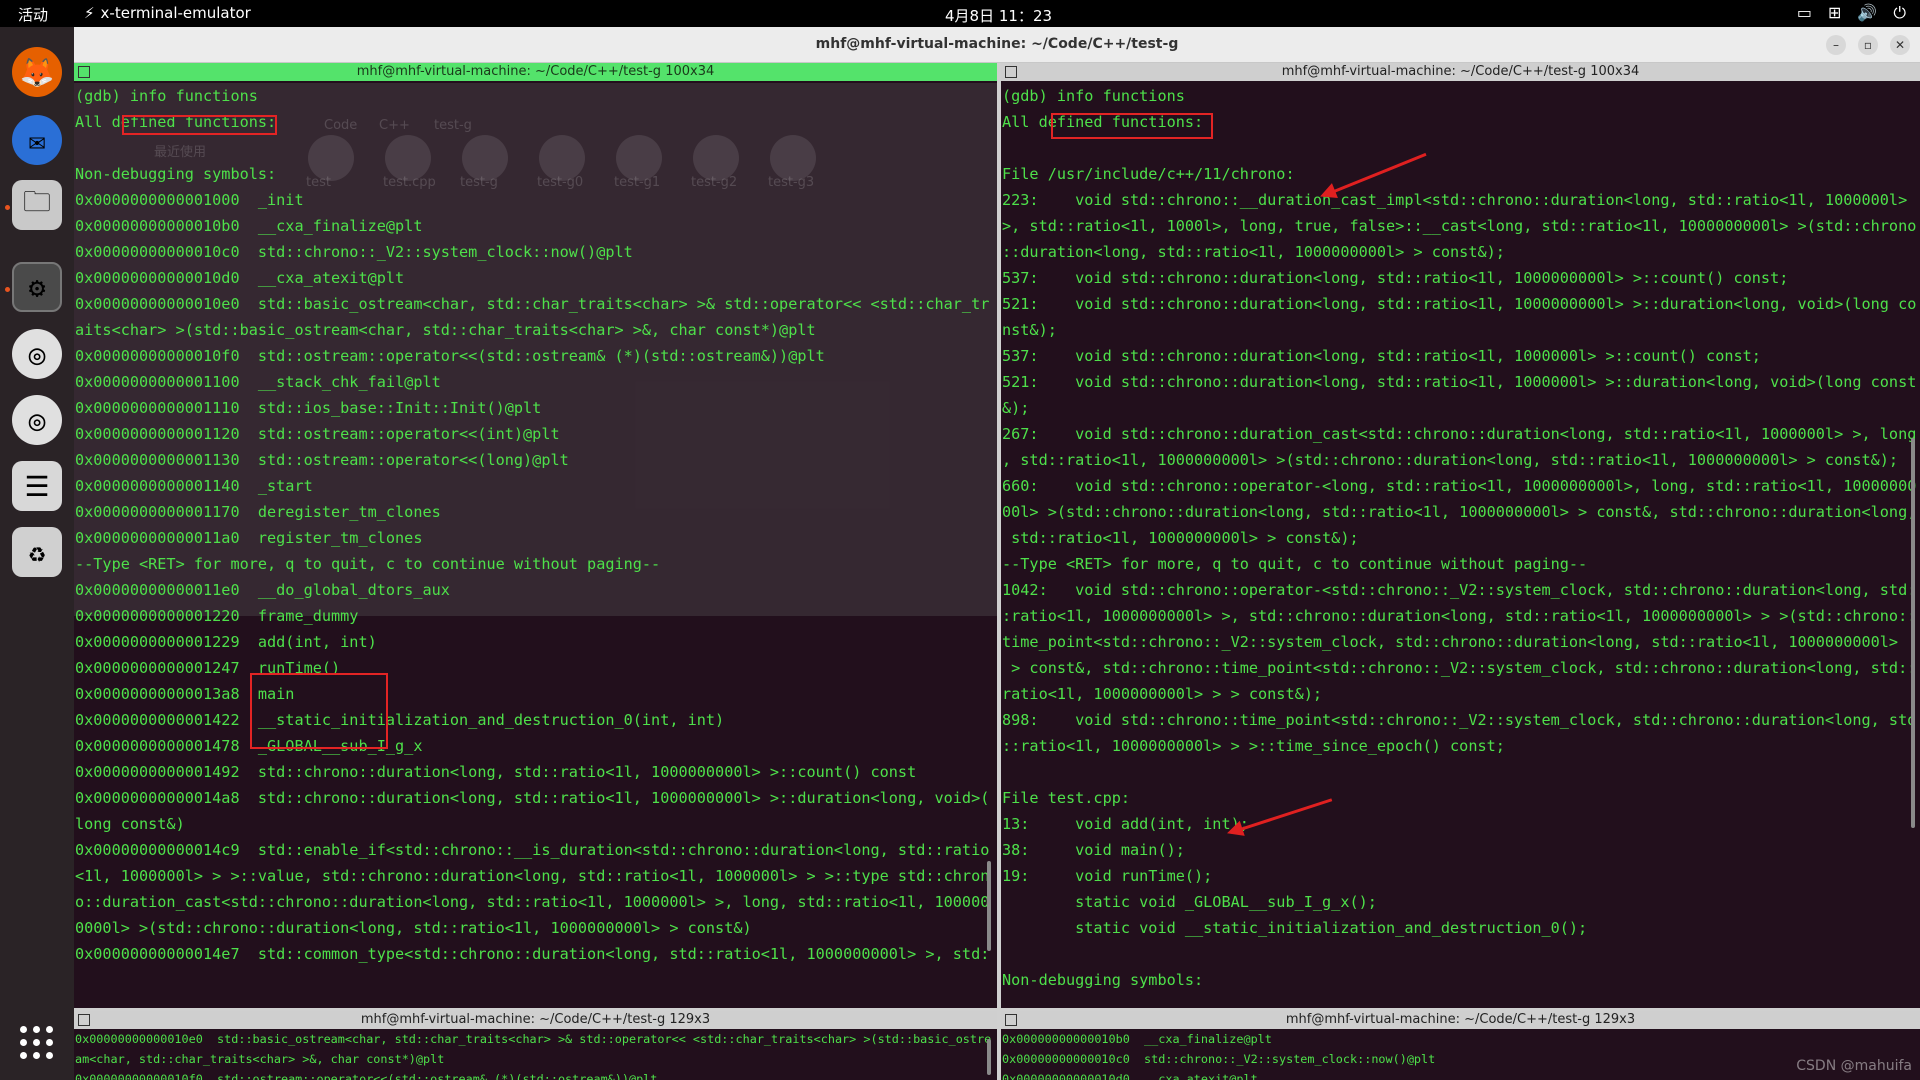 The width and height of the screenshot is (1920, 1080). What do you see at coordinates (1854, 1066) in the screenshot?
I see `watermark: CSDN @mahuifa` at bounding box center [1854, 1066].